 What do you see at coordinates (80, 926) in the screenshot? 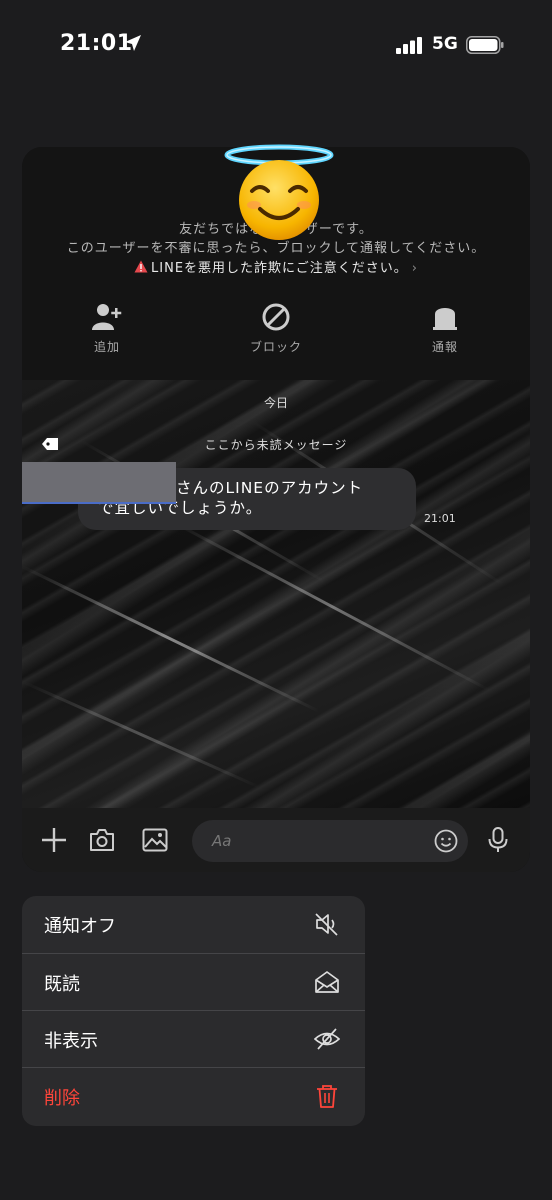
I see `menu-item-label: 通知オフ` at bounding box center [80, 926].